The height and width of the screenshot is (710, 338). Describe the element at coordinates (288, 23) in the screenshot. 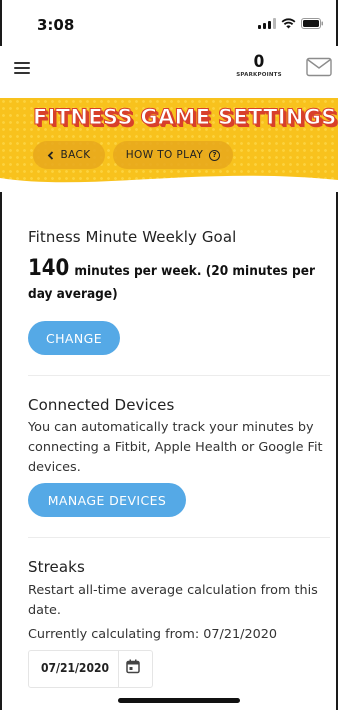

I see `wifi-icon` at that location.